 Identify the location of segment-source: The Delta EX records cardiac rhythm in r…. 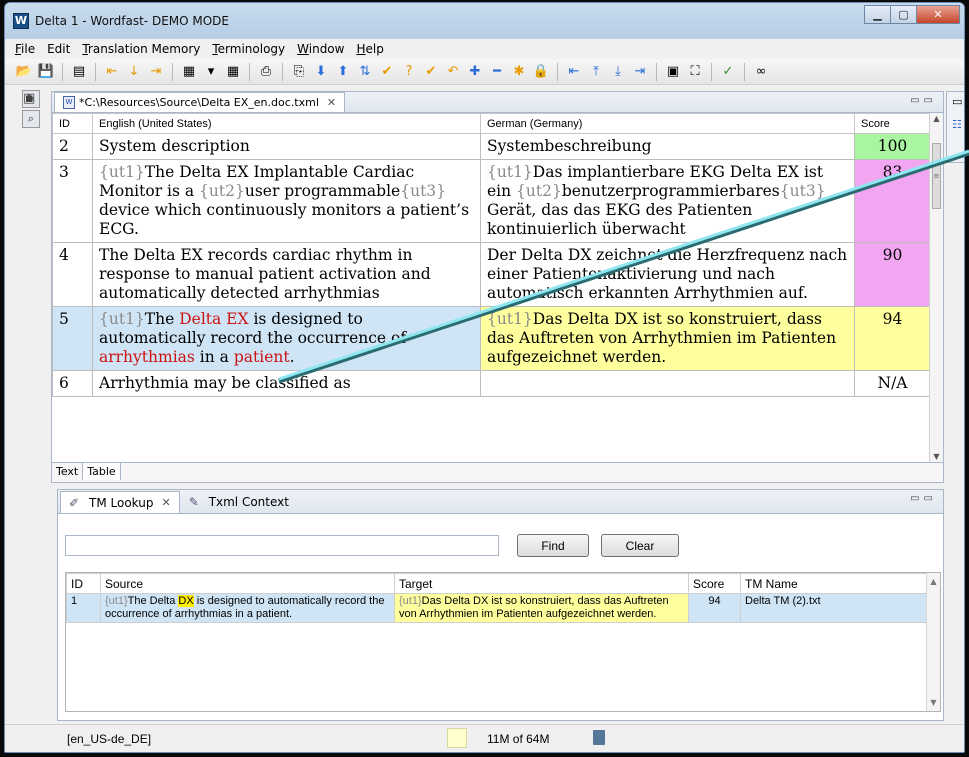
(286, 274).